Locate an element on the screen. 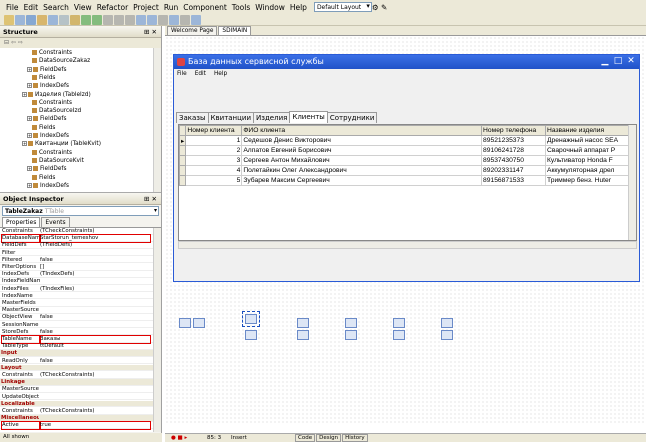 This screenshot has height=443, width=646. tree-item: DataSourceZakaz is located at coordinates (61, 61).